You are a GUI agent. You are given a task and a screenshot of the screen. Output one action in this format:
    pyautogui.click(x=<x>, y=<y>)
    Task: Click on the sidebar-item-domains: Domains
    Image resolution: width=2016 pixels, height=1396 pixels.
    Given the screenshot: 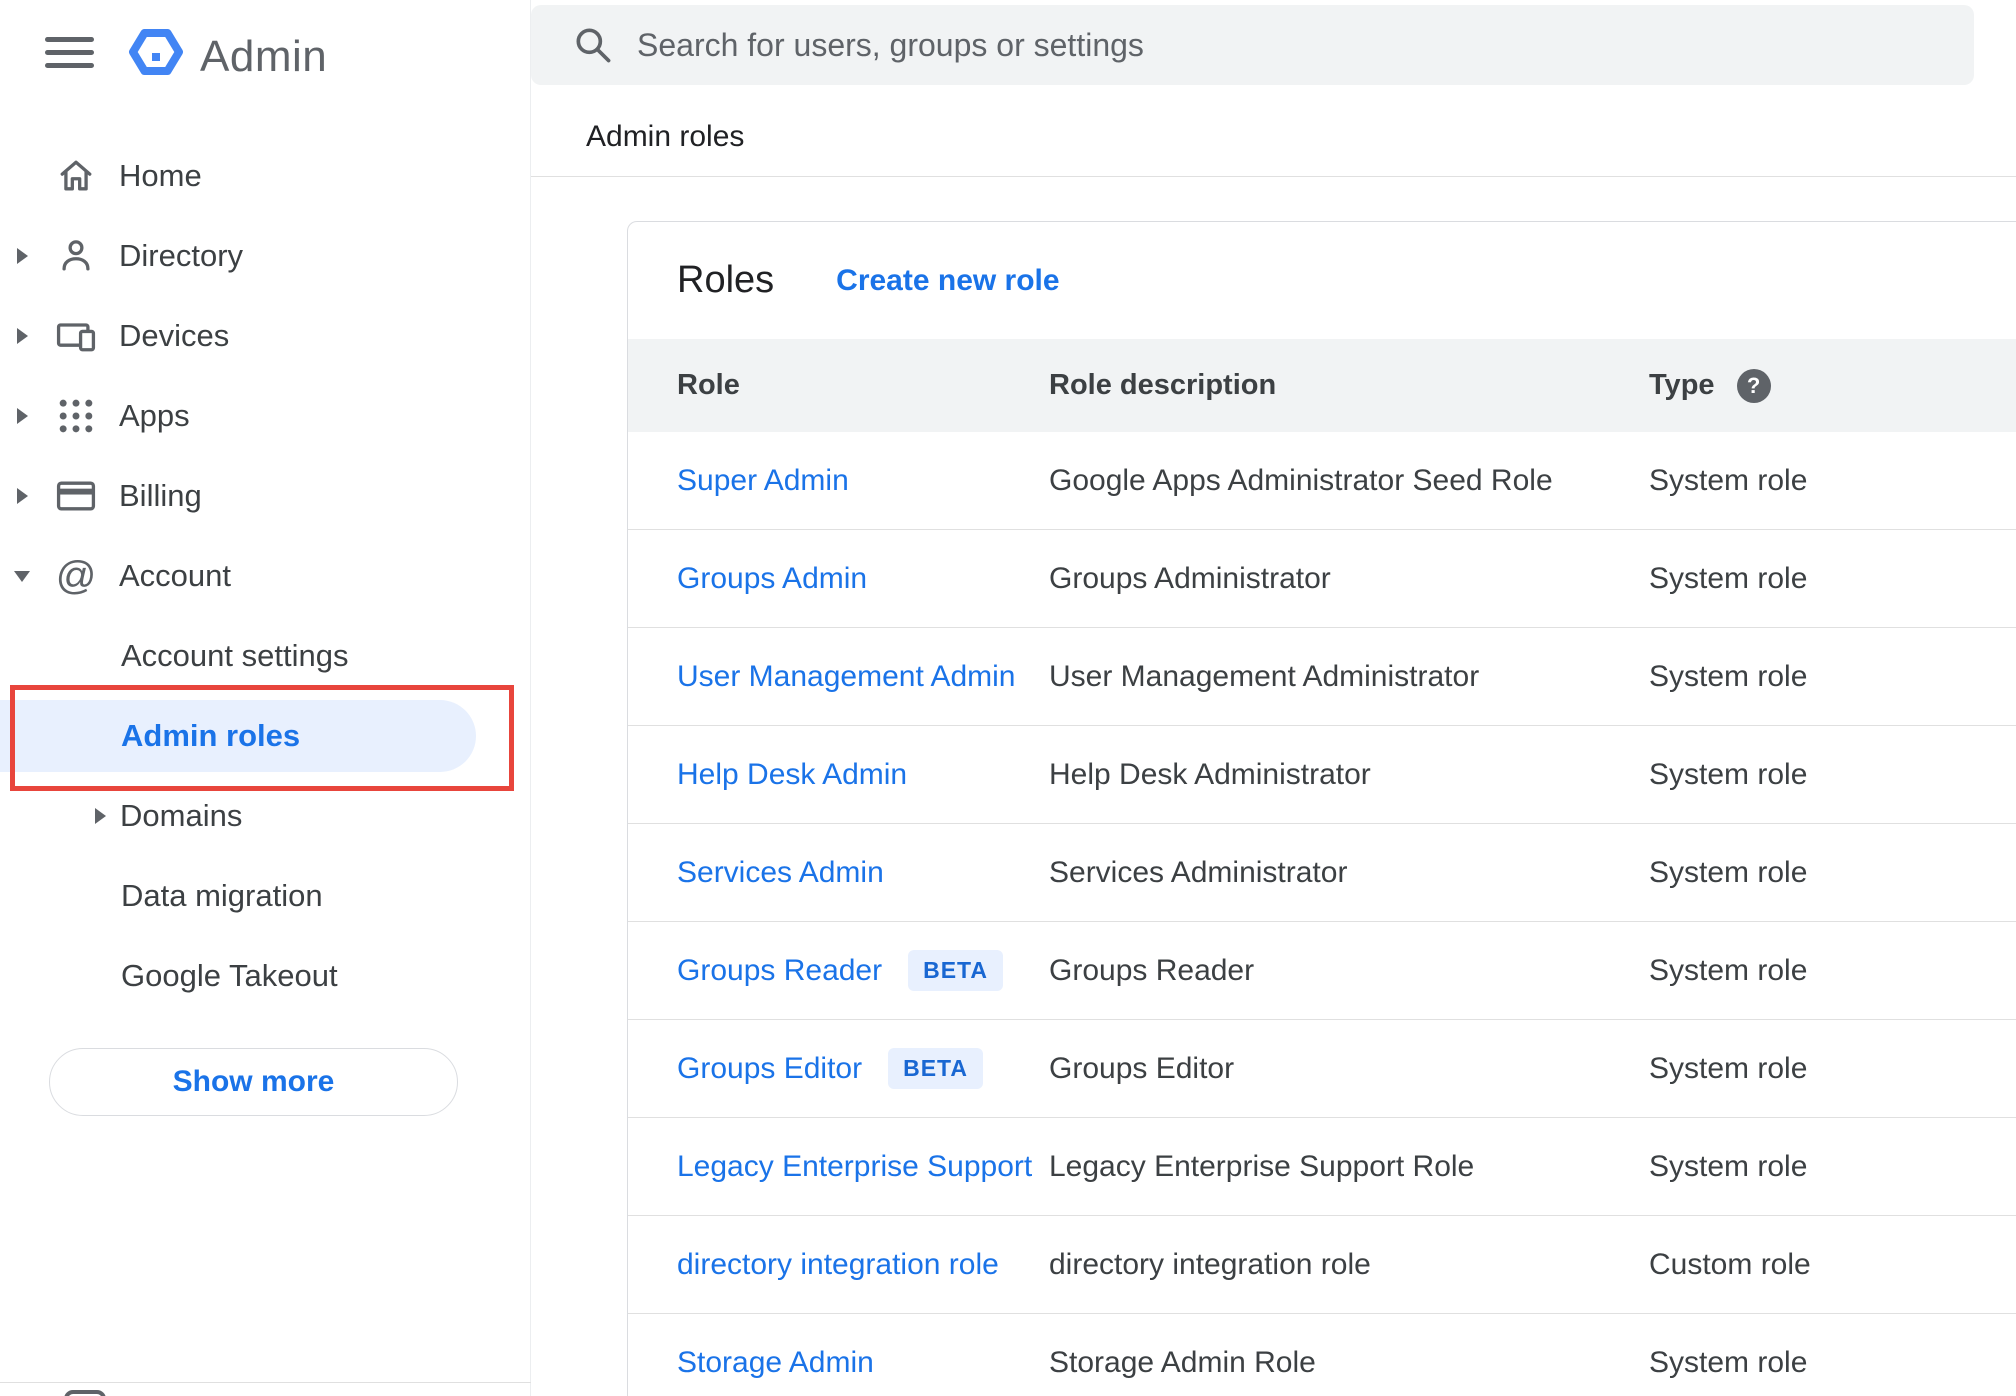 What is the action you would take?
    pyautogui.click(x=265, y=816)
    